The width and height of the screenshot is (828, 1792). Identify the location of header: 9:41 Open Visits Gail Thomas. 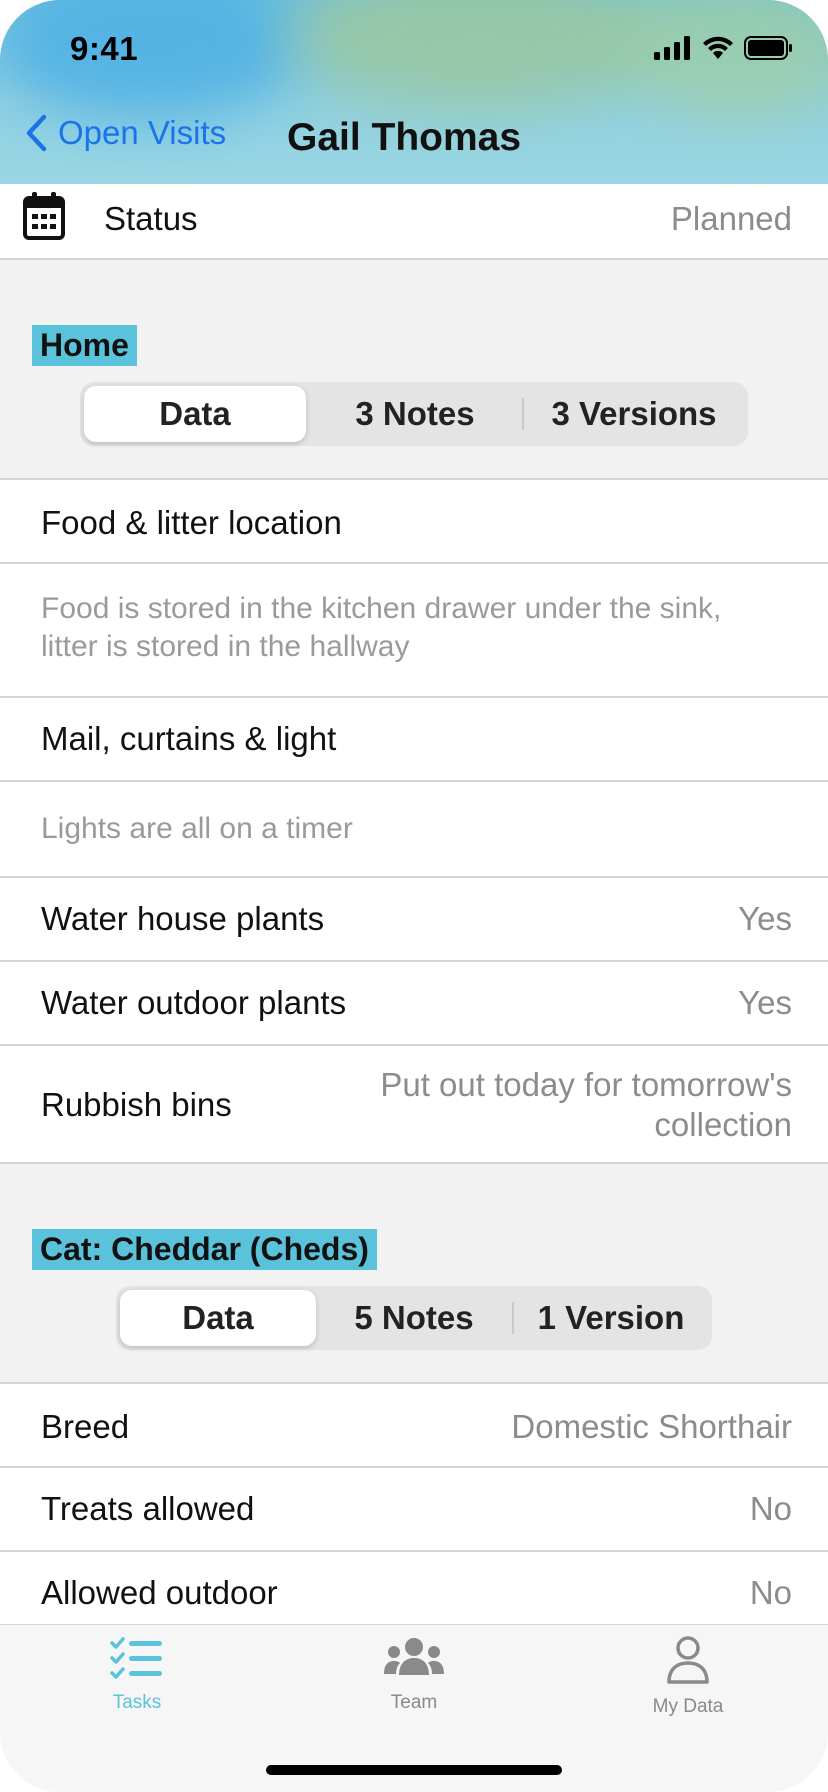
(414, 92).